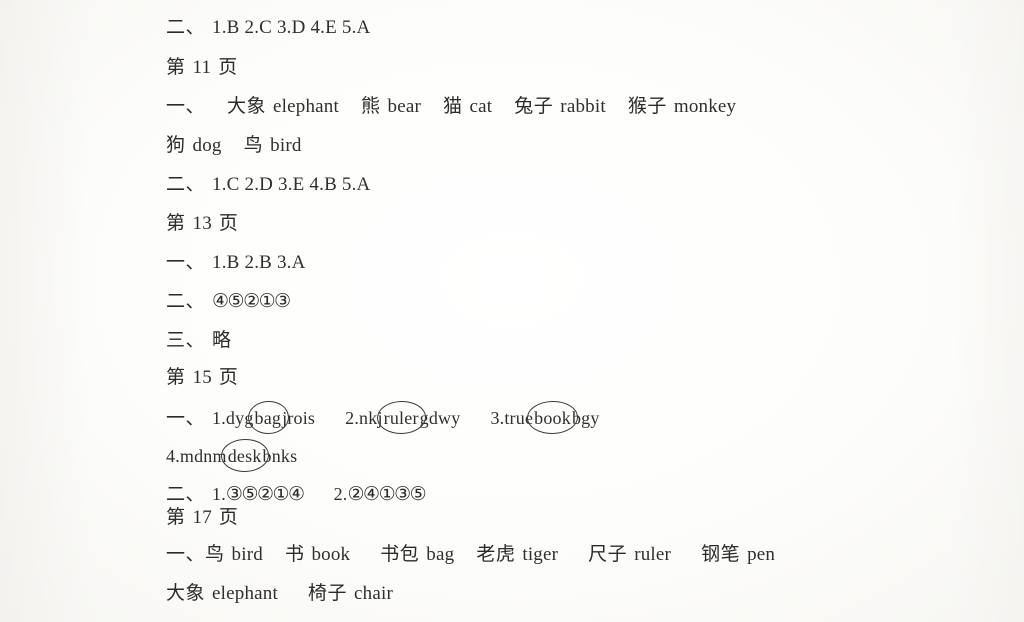 This screenshot has width=1024, height=622. Describe the element at coordinates (647, 106) in the screenshot. I see `vocab-cn: 猴子` at that location.